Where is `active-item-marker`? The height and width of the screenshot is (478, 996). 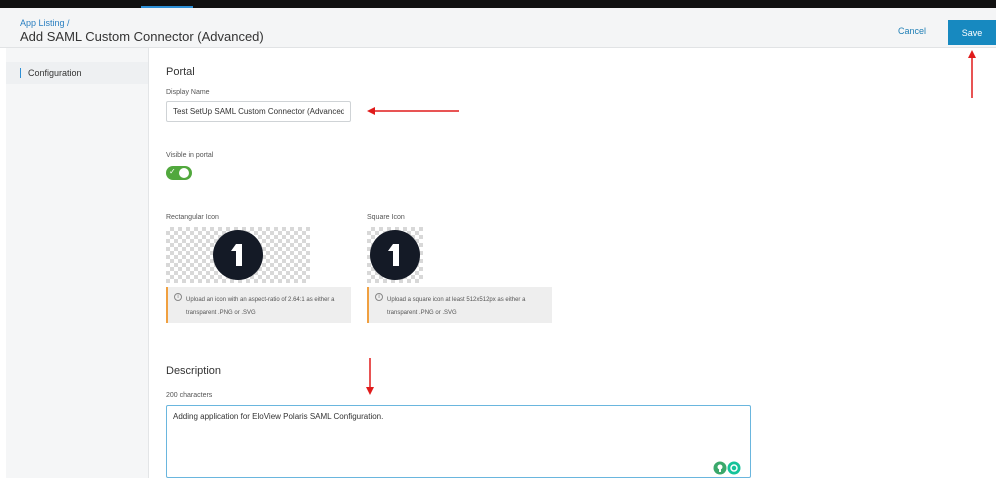 active-item-marker is located at coordinates (20, 73).